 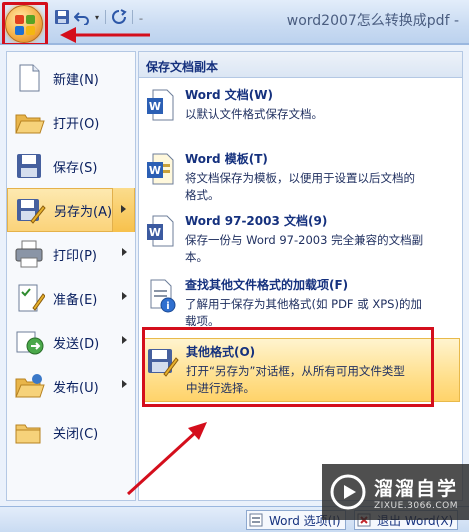 What do you see at coordinates (75, 300) in the screenshot?
I see `menu-item-label: 准备(E)` at bounding box center [75, 300].